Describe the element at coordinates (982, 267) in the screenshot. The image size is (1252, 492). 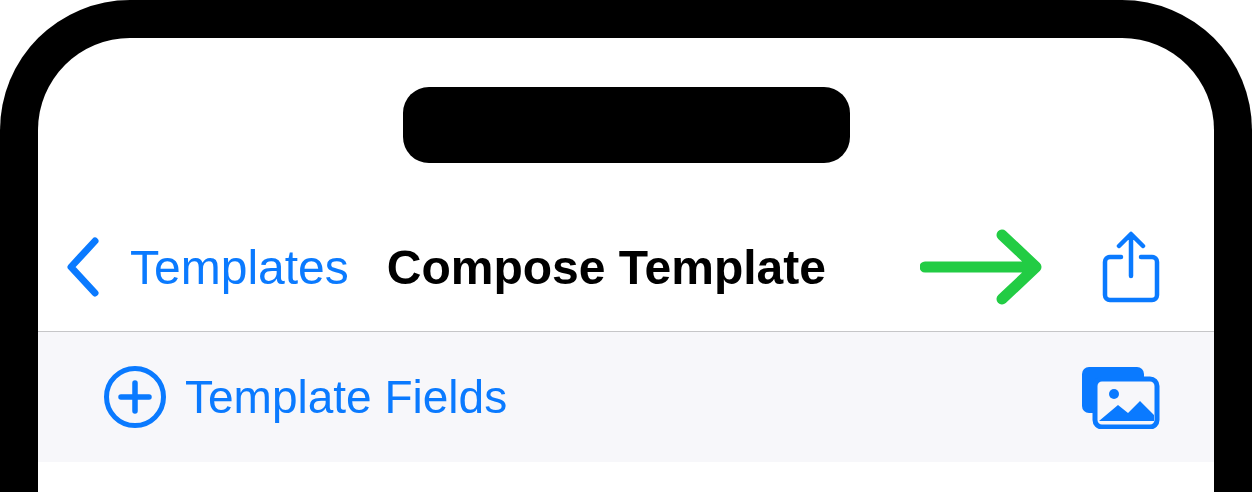
I see `arrow-icon` at that location.